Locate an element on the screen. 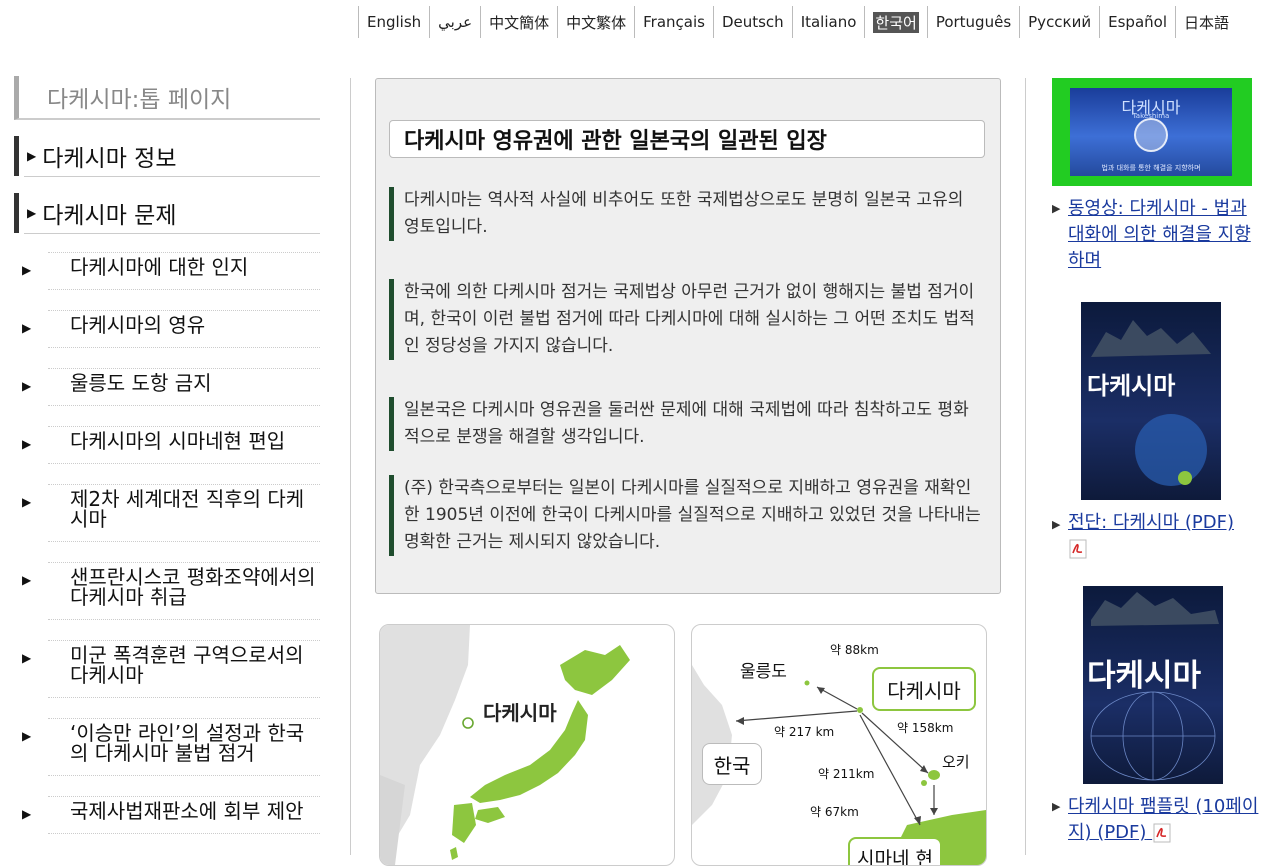  nav-section-info: ▶ 다케시마 정보 is located at coordinates (167, 156).